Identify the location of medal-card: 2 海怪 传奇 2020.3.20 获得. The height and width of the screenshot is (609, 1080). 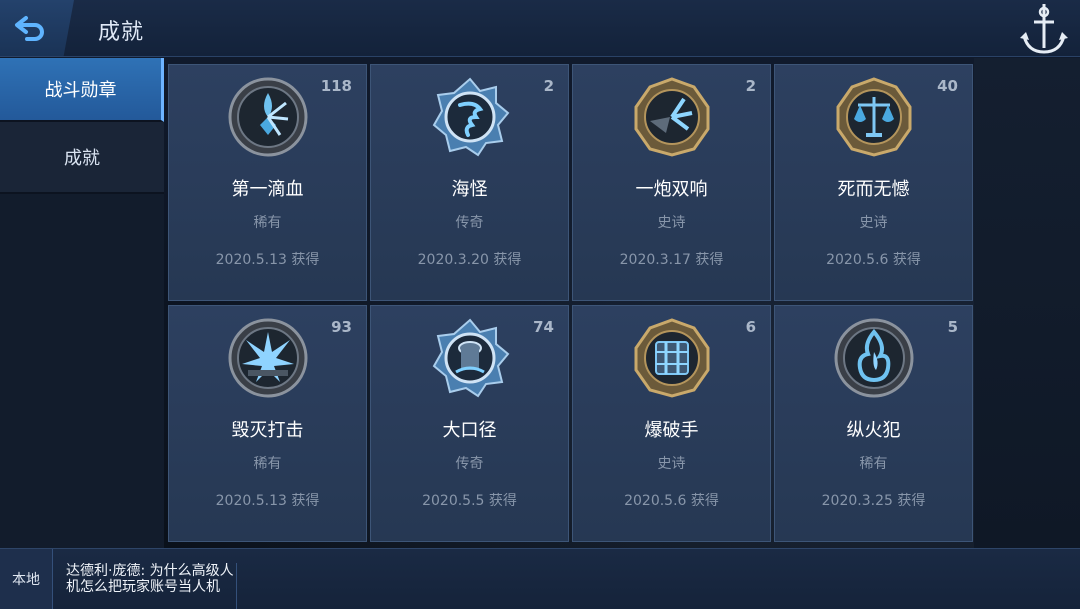
(469, 182).